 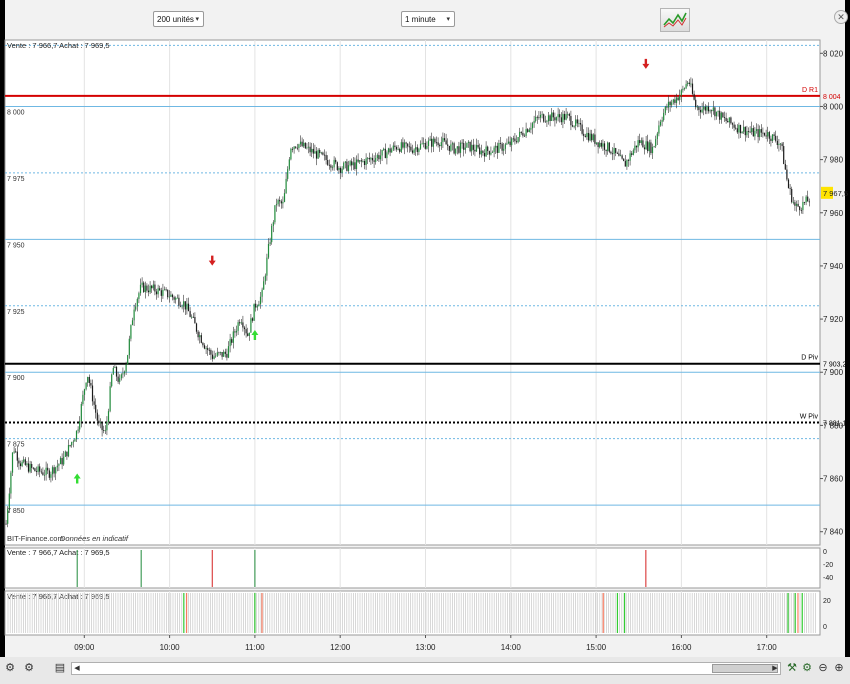 I want to click on y-axis-tick-label: 7 840, so click(x=833, y=532).